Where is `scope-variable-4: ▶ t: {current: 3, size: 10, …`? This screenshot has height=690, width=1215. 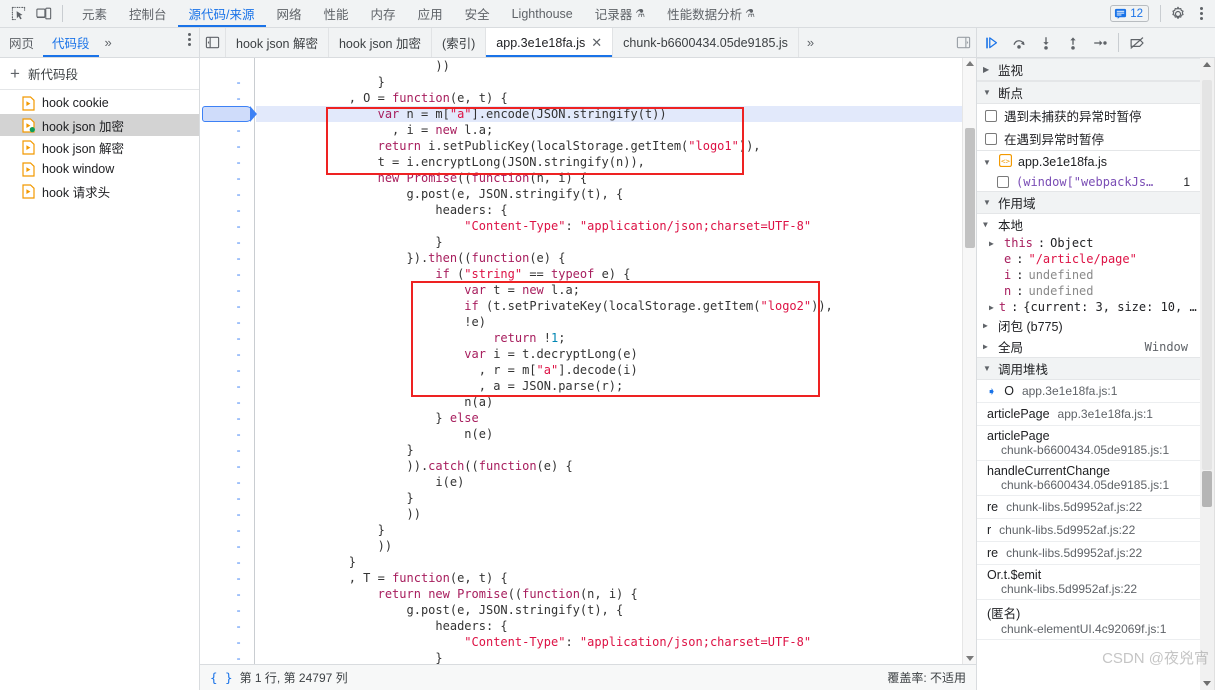 scope-variable-4: ▶ t: {current: 3, size: 10, … is located at coordinates (1088, 307).